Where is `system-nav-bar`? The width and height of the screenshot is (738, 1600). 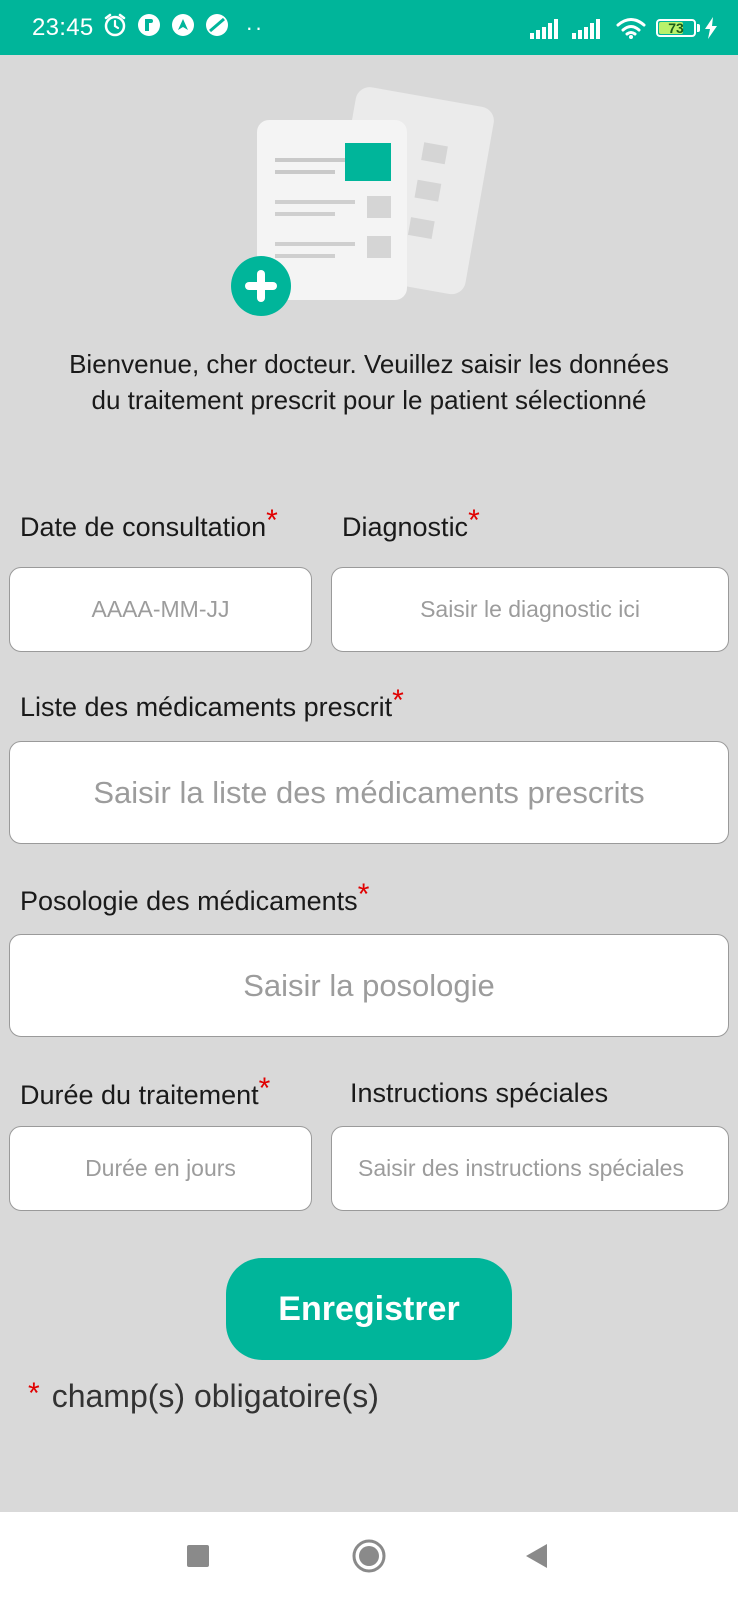 system-nav-bar is located at coordinates (369, 1556).